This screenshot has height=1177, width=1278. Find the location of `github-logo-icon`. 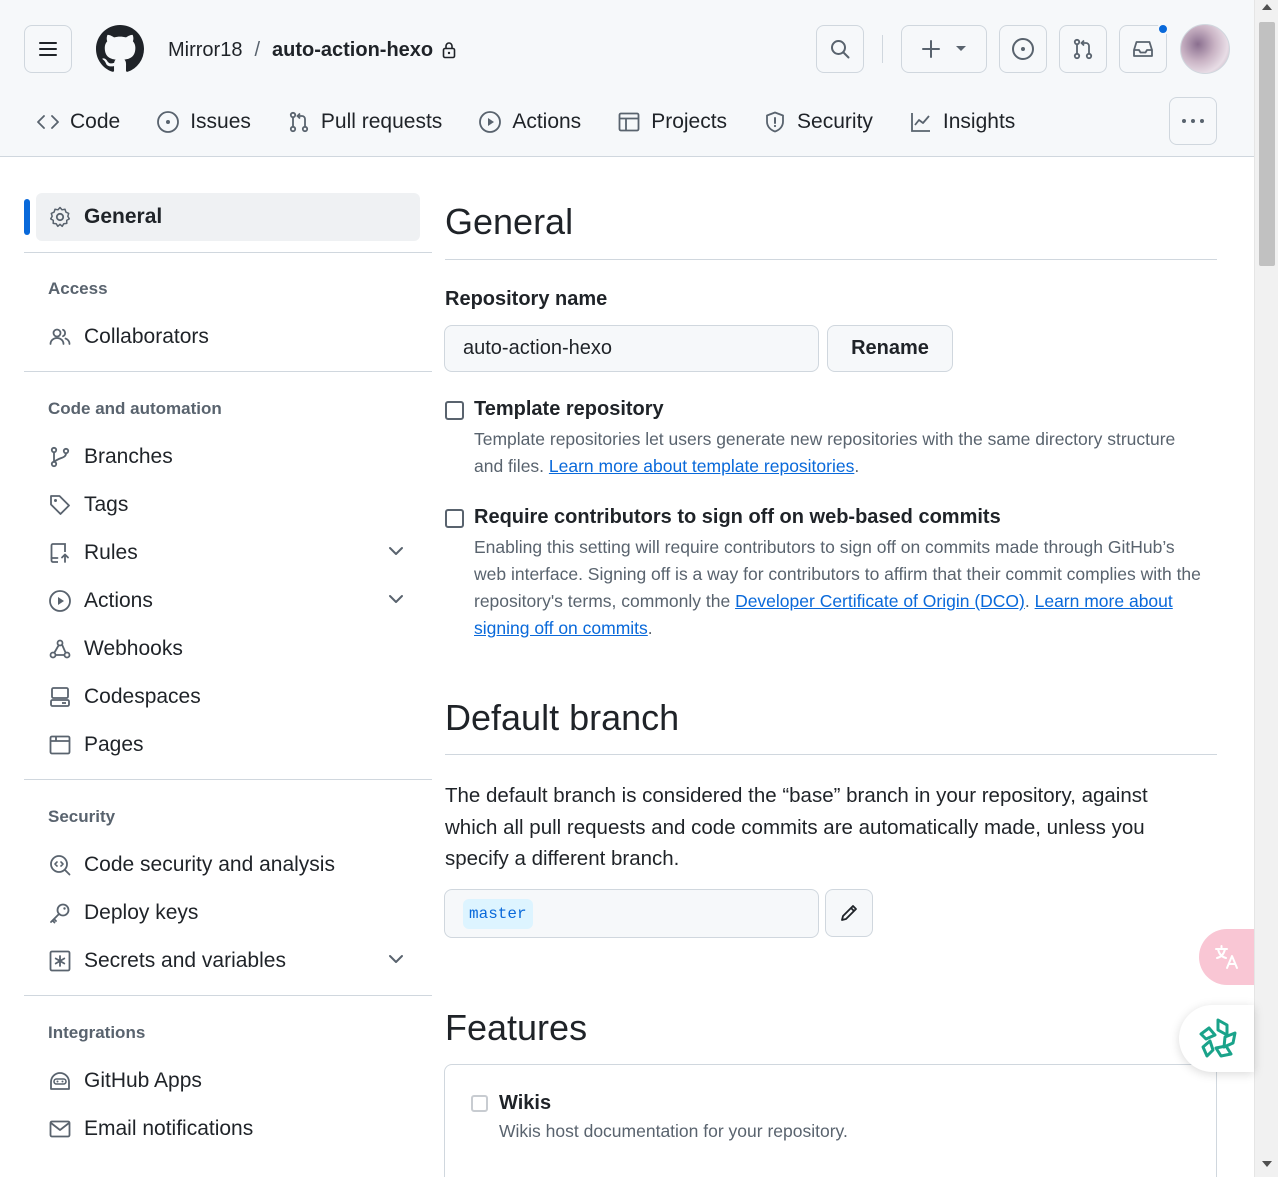

github-logo-icon is located at coordinates (120, 49).